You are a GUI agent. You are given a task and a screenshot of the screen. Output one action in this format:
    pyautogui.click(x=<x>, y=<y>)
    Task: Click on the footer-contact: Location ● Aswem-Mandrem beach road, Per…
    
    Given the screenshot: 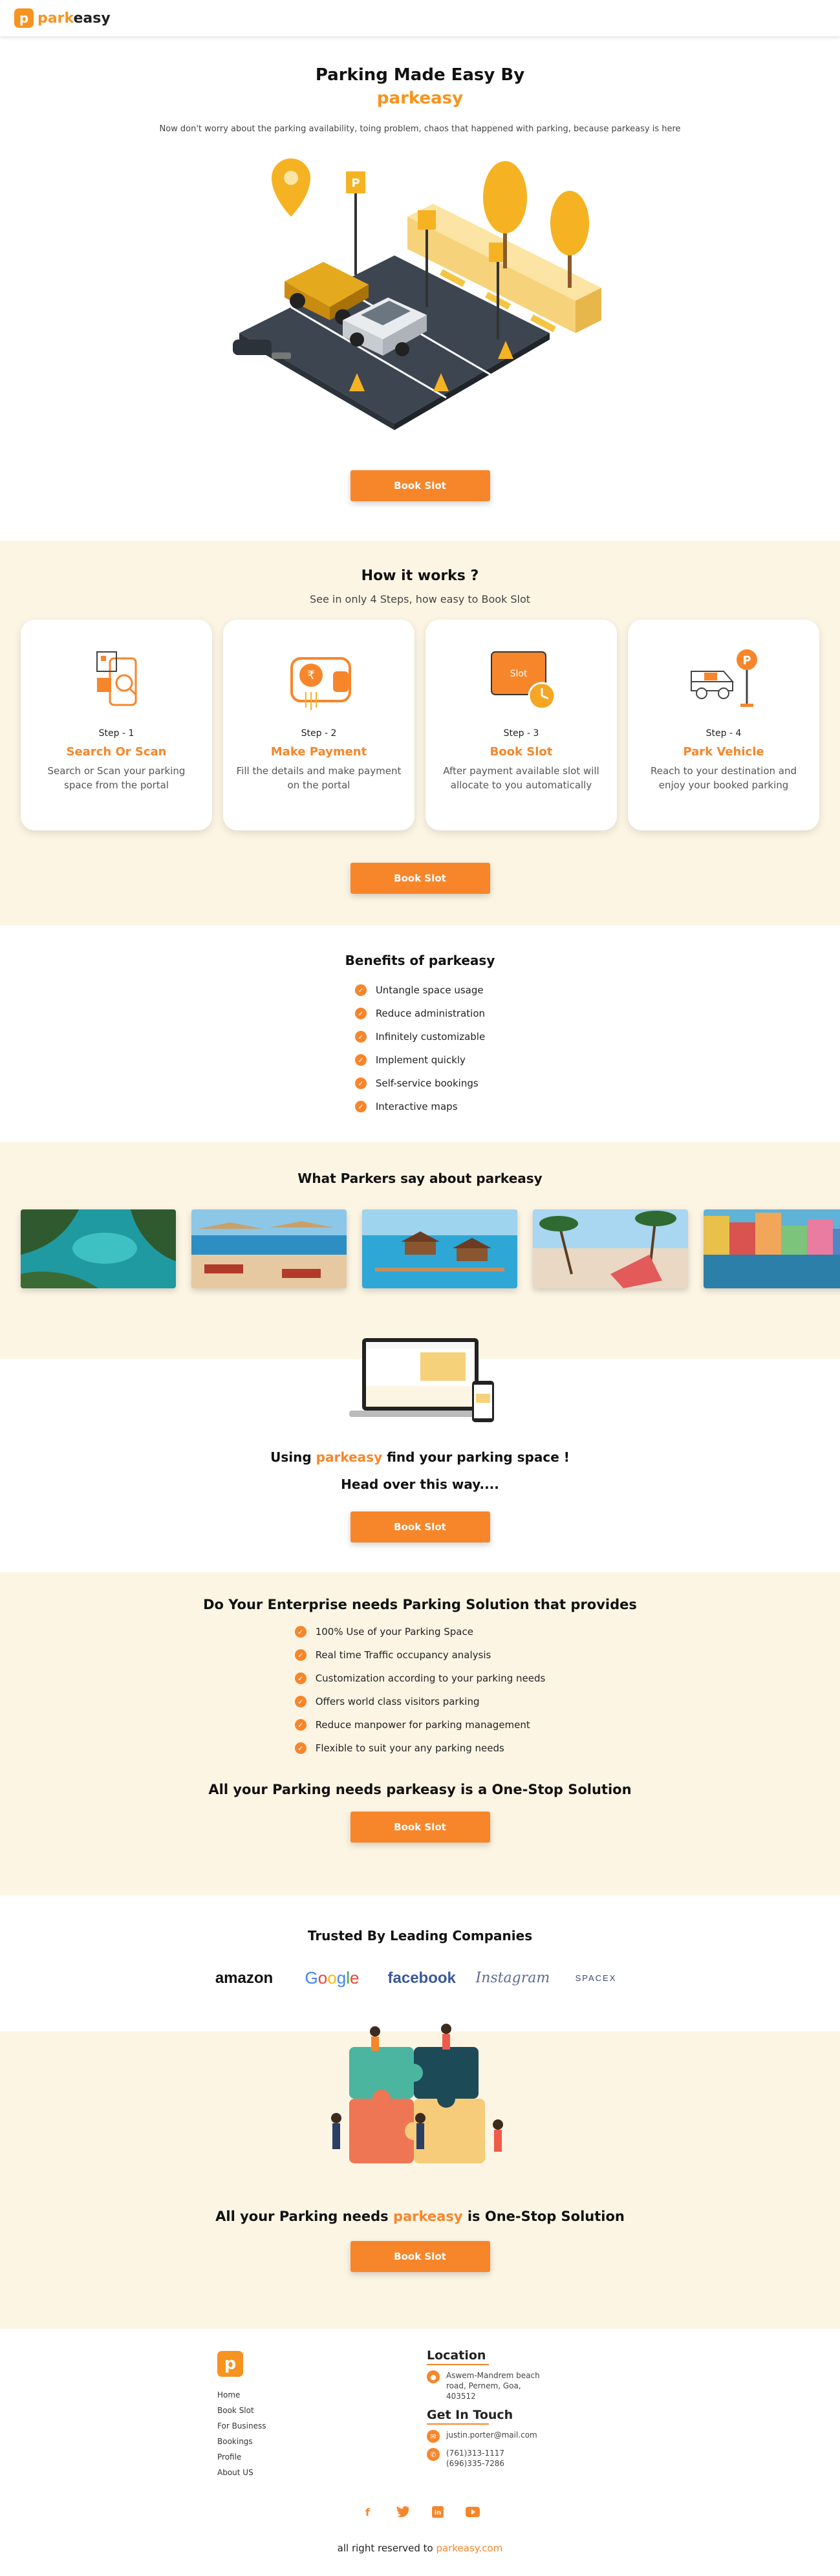 What is the action you would take?
    pyautogui.click(x=511, y=2408)
    